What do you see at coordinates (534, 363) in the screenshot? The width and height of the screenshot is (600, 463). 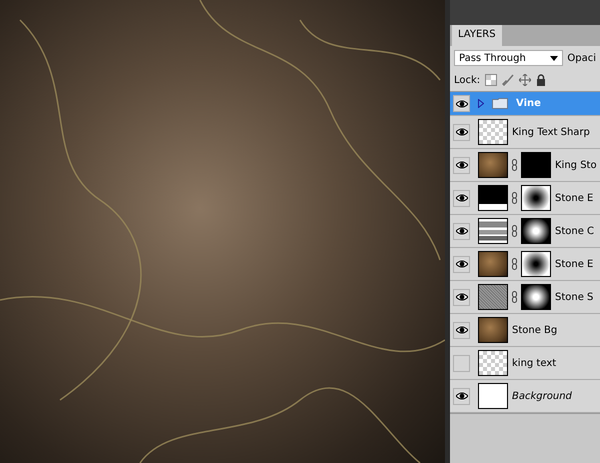 I see `layer-name: king text` at bounding box center [534, 363].